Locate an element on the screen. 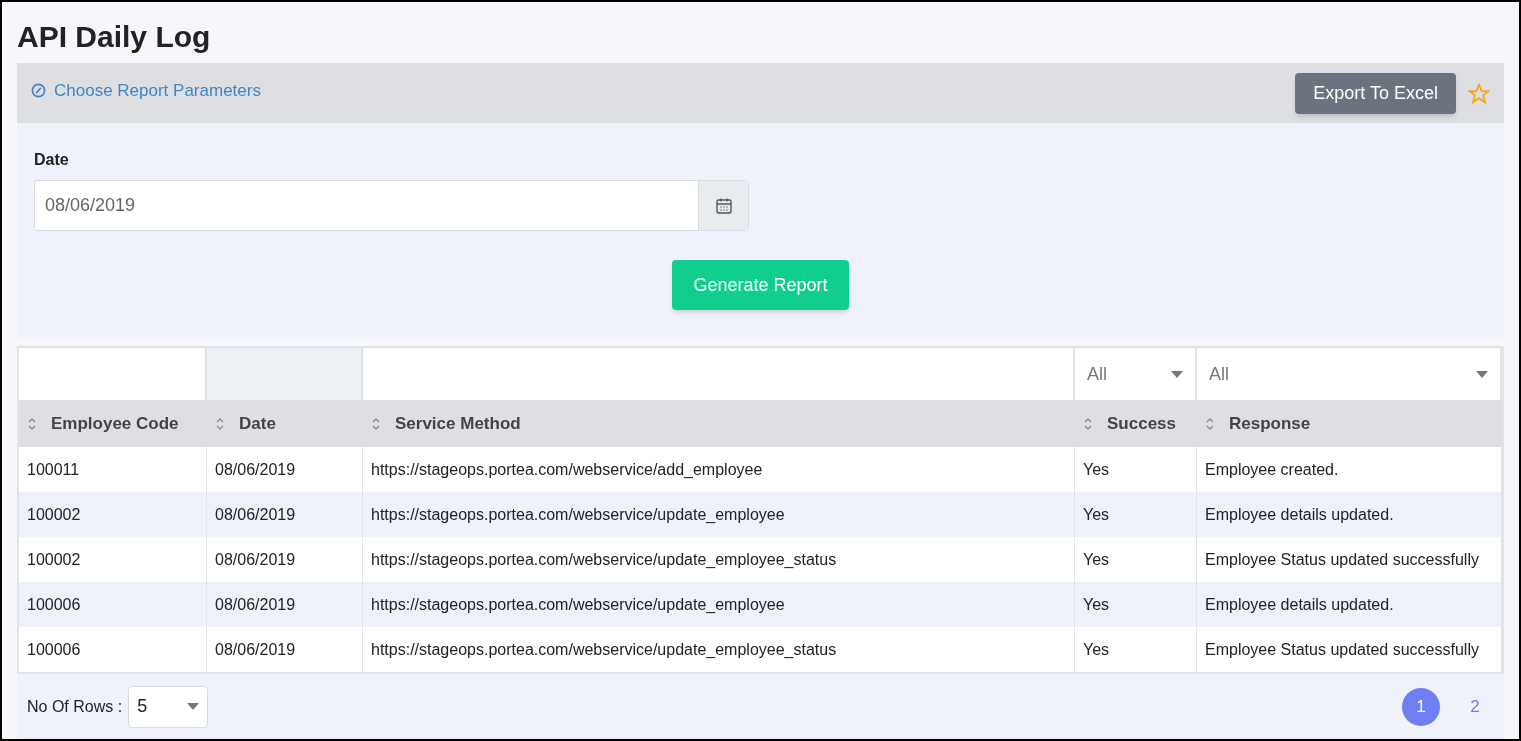  page-button: 1 is located at coordinates (1421, 706).